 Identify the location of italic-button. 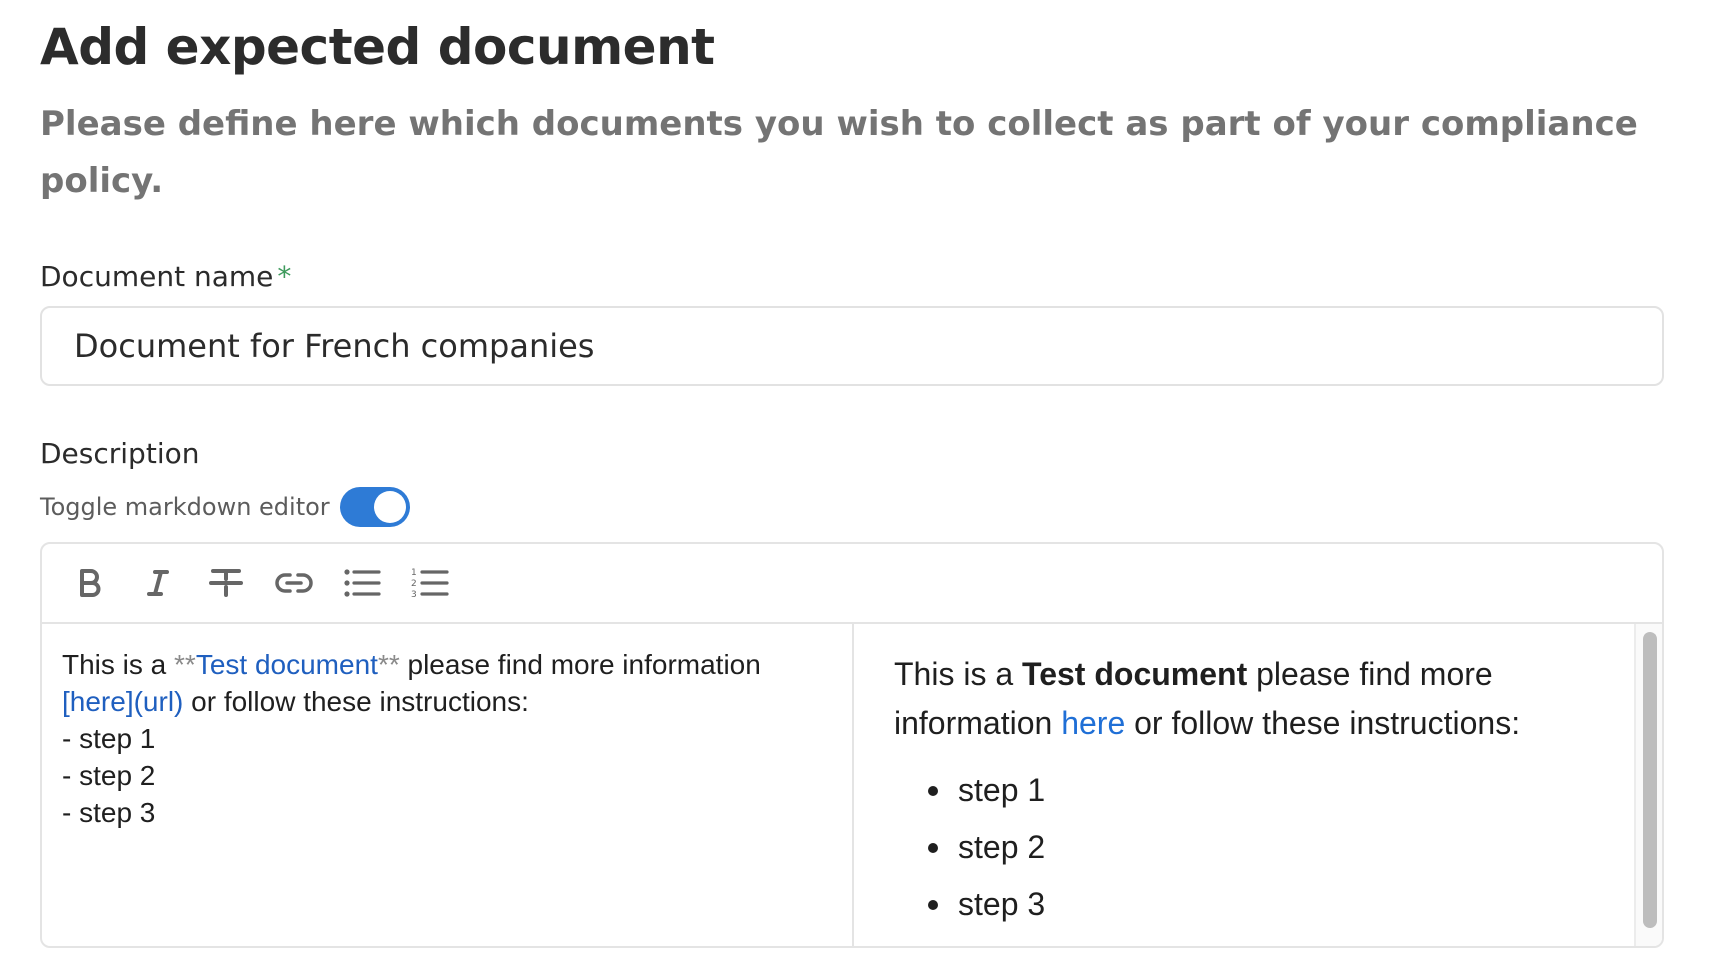
(158, 583).